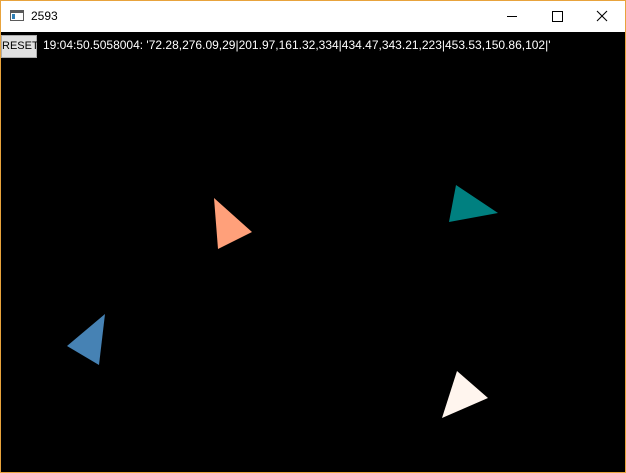 This screenshot has width=626, height=473. I want to click on app-window-icon, so click(17, 15).